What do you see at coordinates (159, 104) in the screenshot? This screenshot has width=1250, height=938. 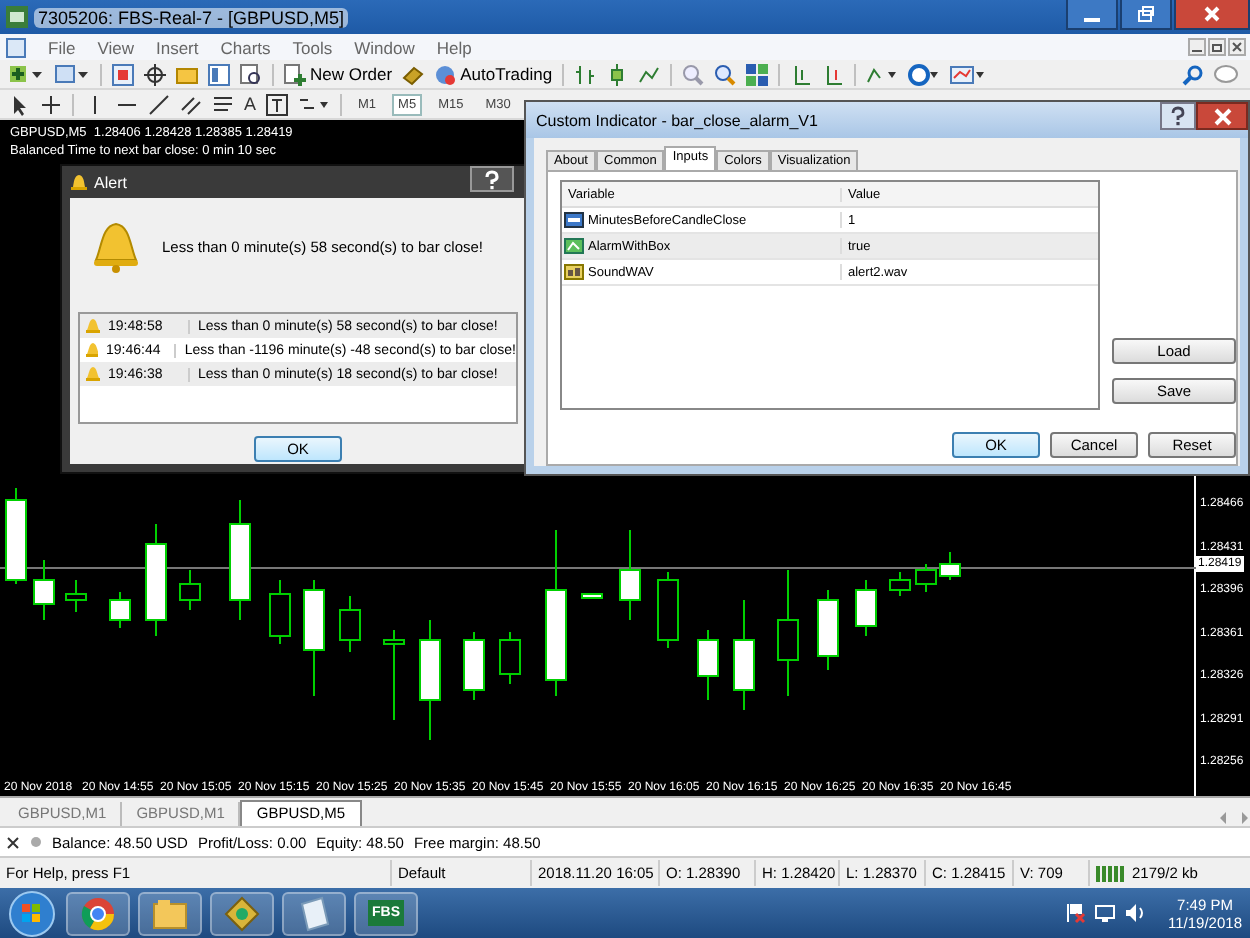 I see `trendline-icon` at bounding box center [159, 104].